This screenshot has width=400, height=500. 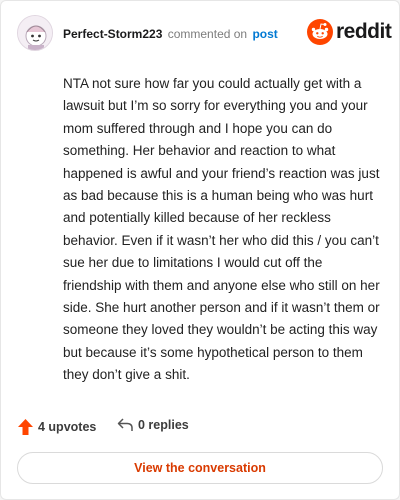 What do you see at coordinates (163, 425) in the screenshot?
I see `reply-count: 0 replies` at bounding box center [163, 425].